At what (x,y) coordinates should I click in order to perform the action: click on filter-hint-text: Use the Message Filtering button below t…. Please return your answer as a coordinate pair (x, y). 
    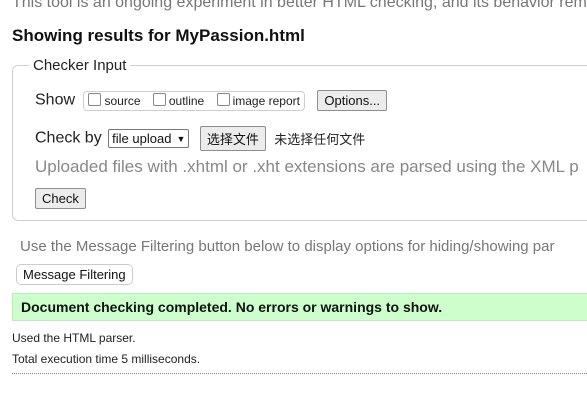
    Looking at the image, I should click on (287, 246).